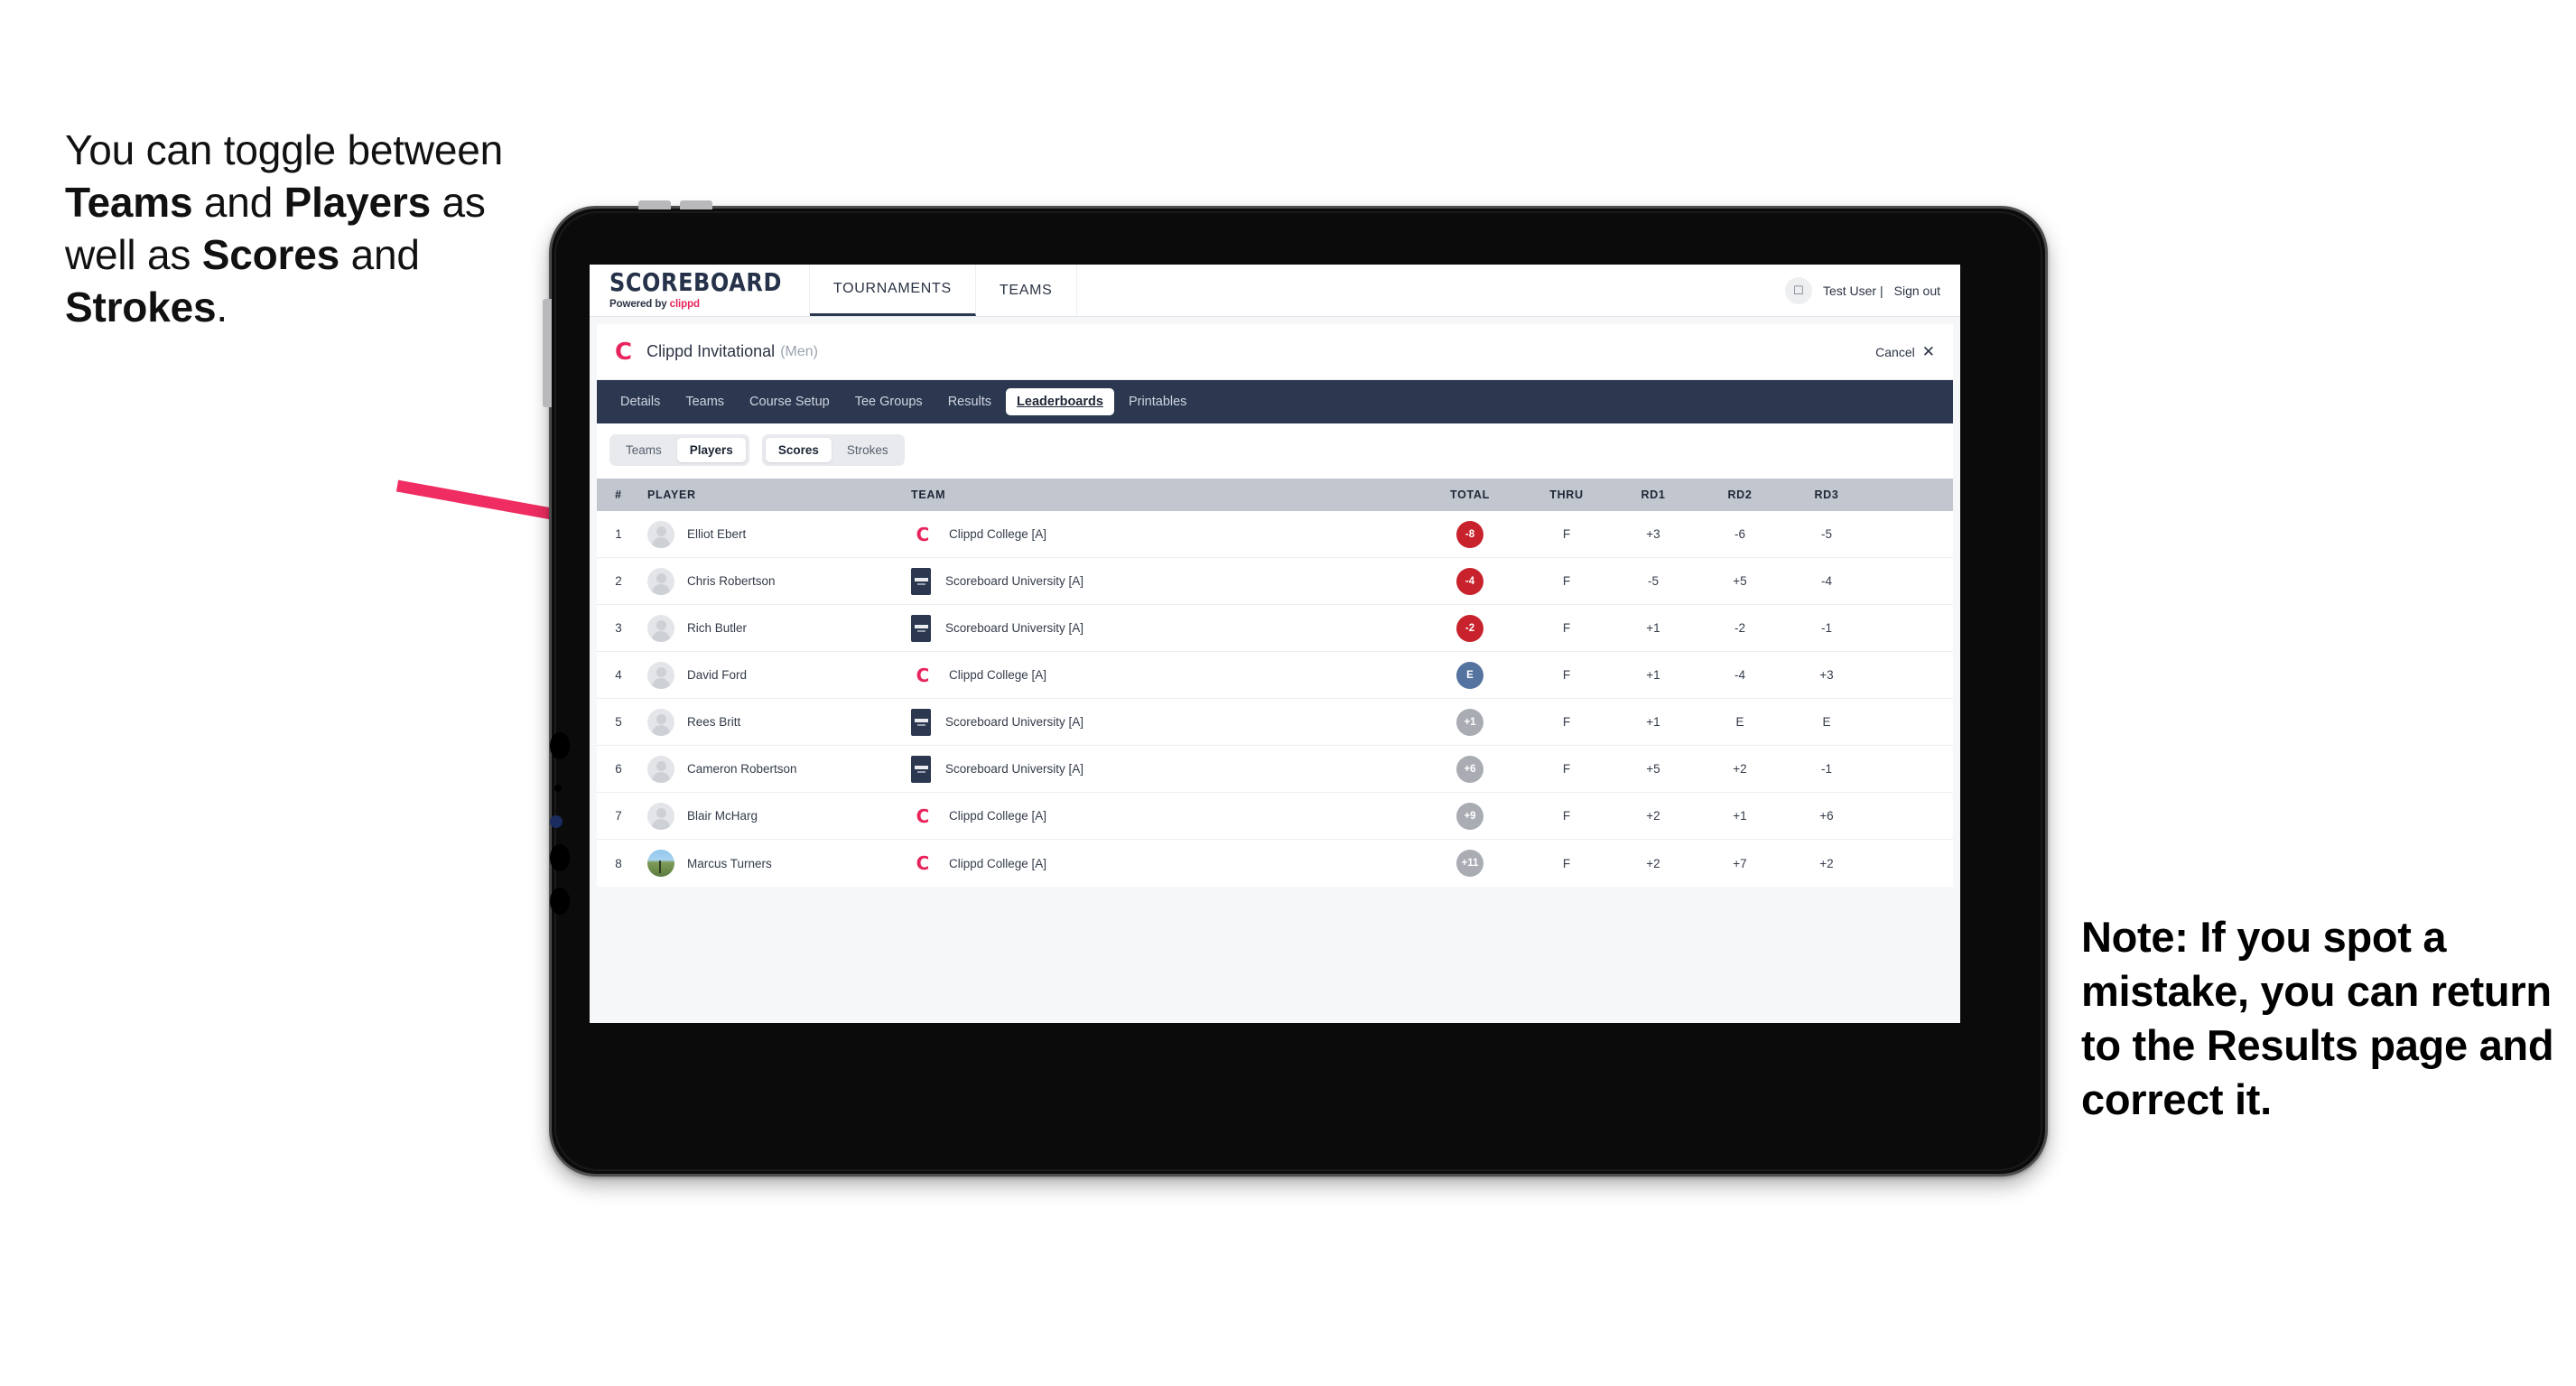  I want to click on cell-rank: 5, so click(618, 722).